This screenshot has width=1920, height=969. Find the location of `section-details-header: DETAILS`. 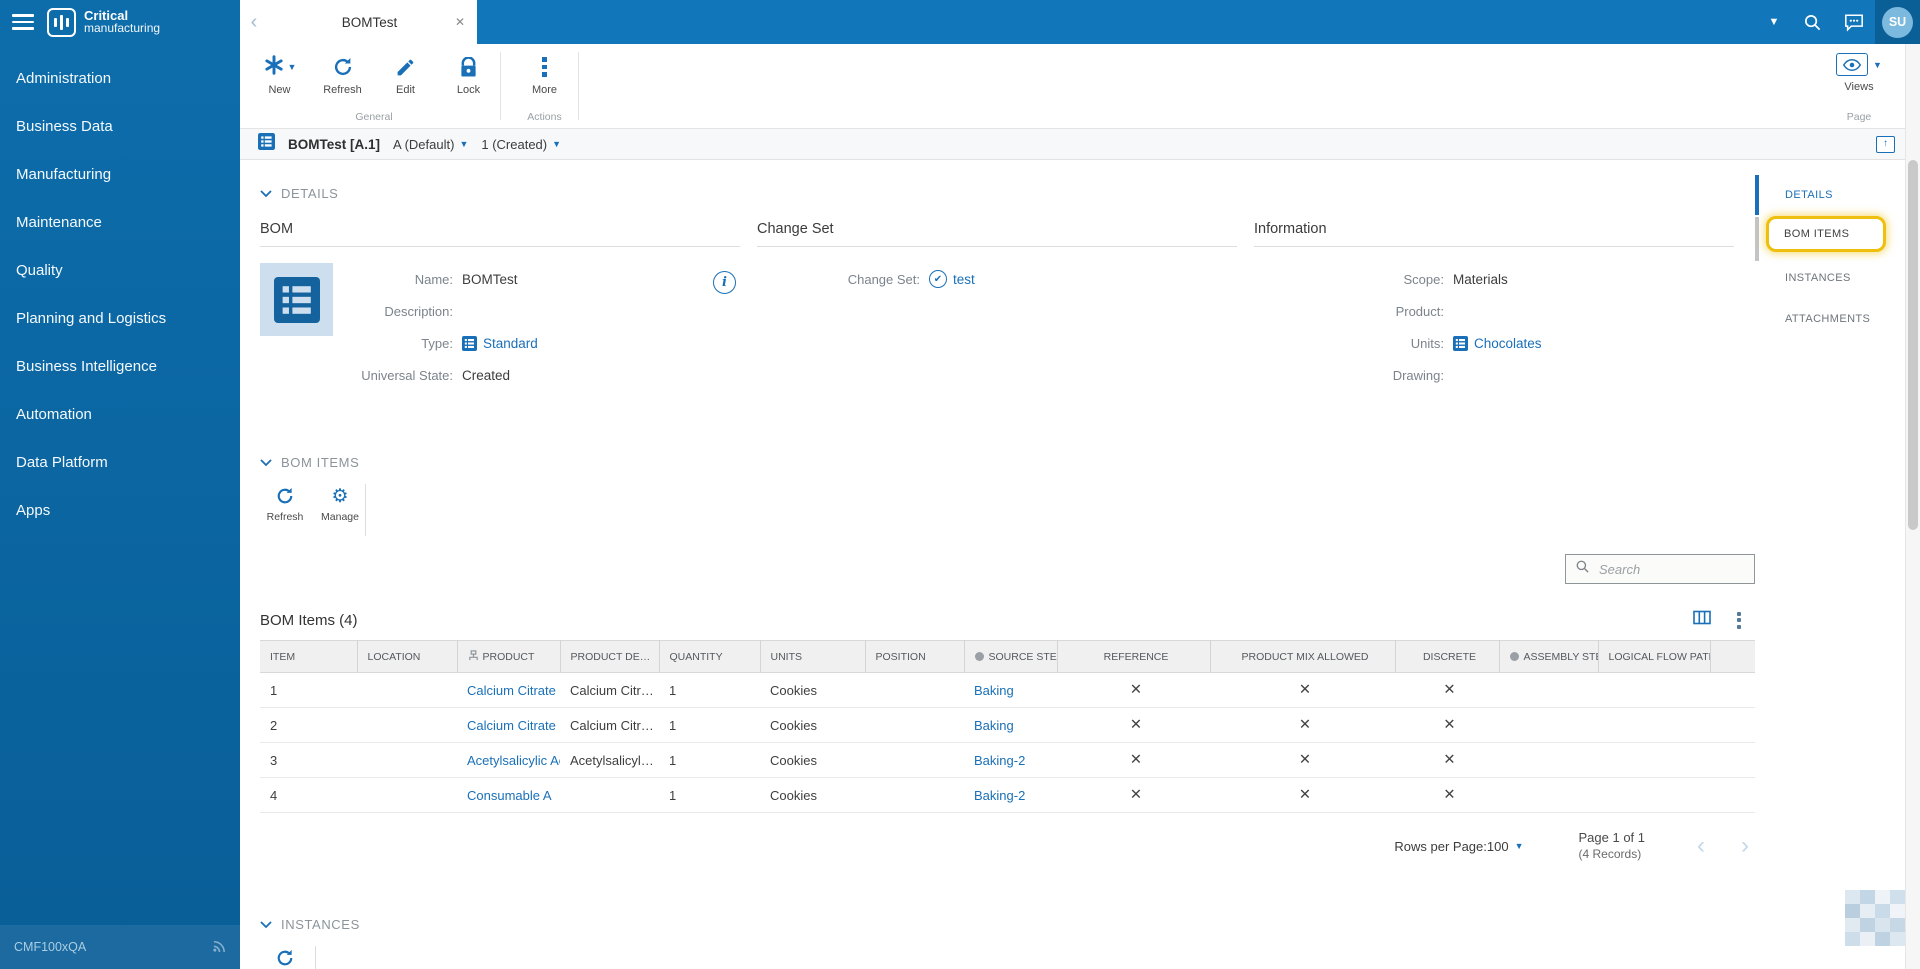

section-details-header: DETAILS is located at coordinates (1007, 193).